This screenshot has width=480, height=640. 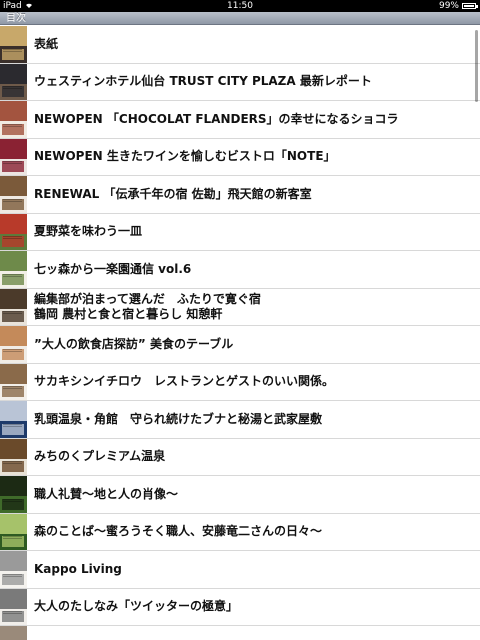 I want to click on toc-list-item: RENEWAL 「伝承千年の宿 佐勘」飛天館の新客室, so click(x=240, y=195).